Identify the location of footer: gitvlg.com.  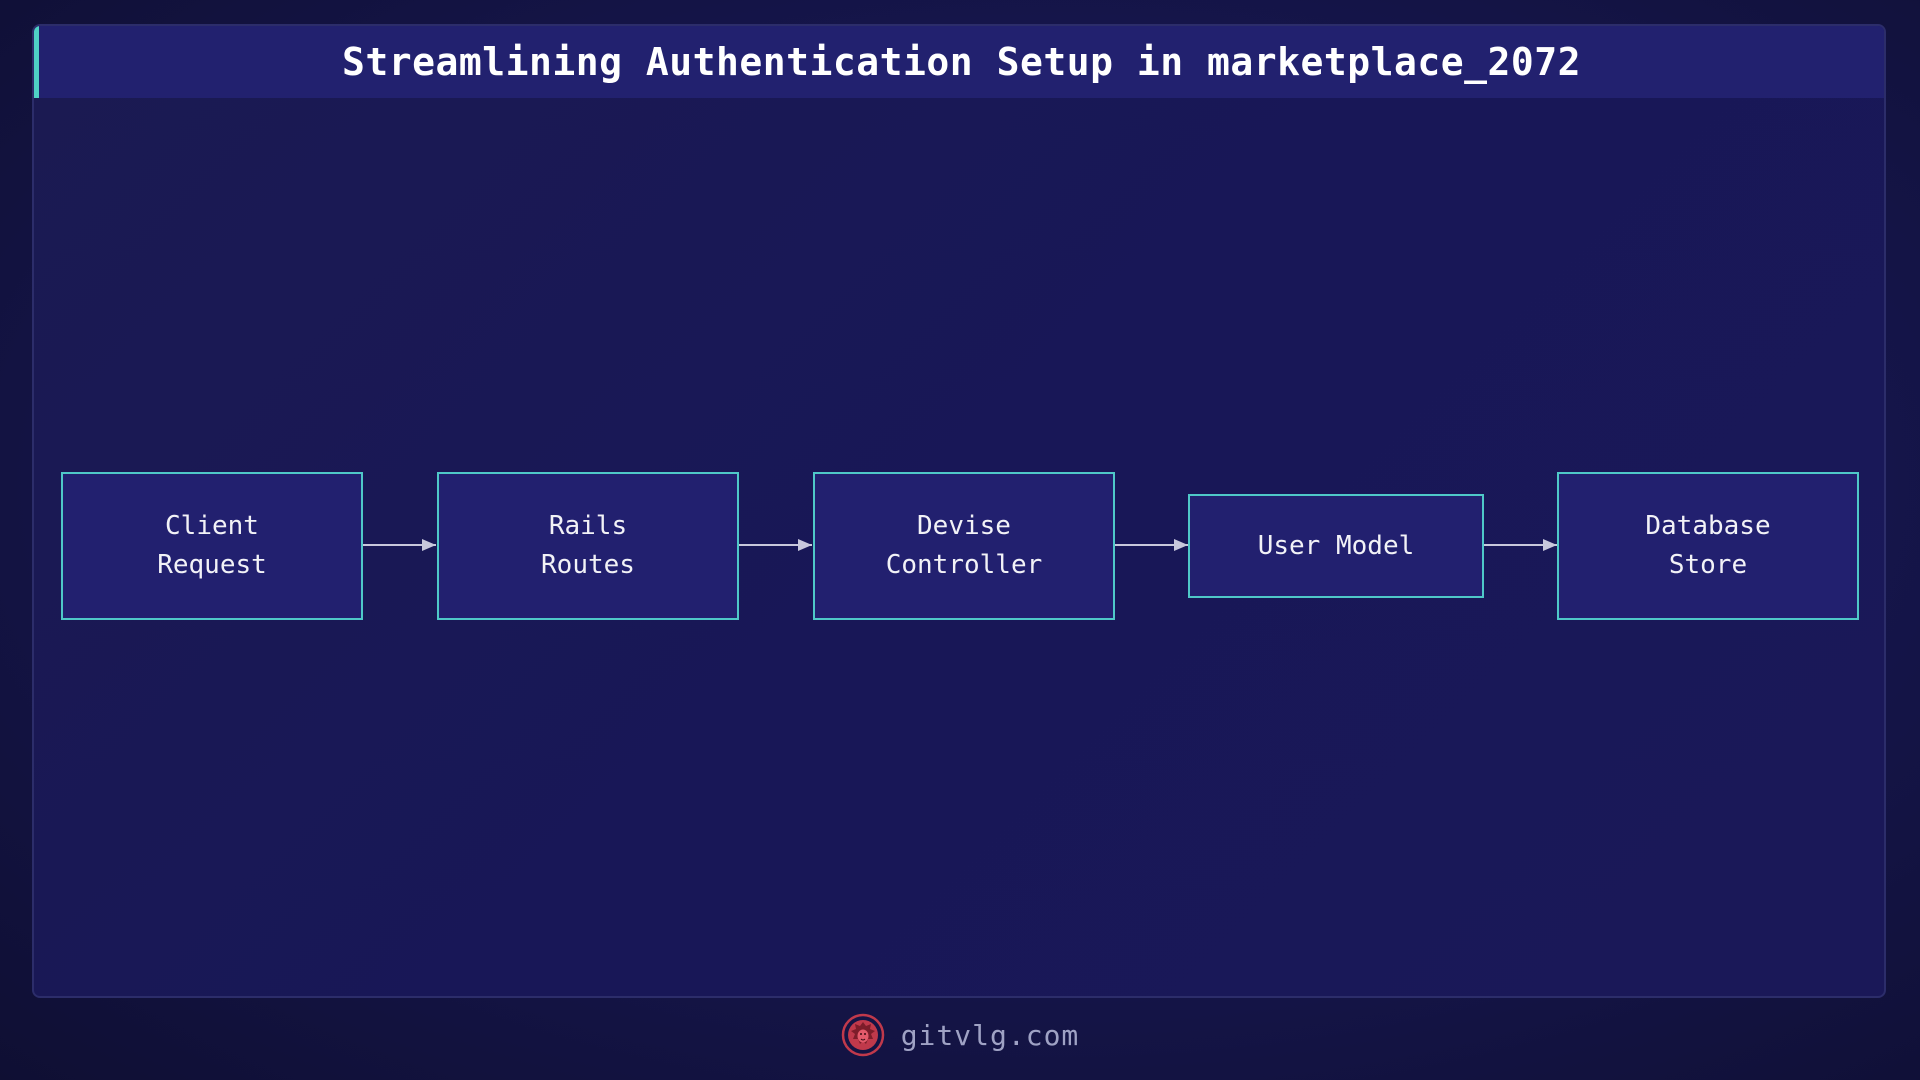
(960, 1035).